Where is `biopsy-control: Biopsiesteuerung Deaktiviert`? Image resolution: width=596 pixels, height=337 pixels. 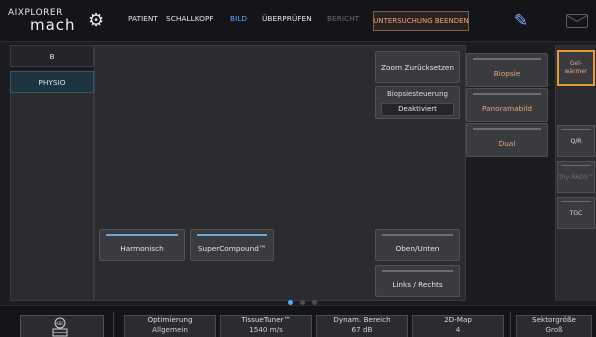 biopsy-control: Biopsiesteuerung Deaktiviert is located at coordinates (417, 102).